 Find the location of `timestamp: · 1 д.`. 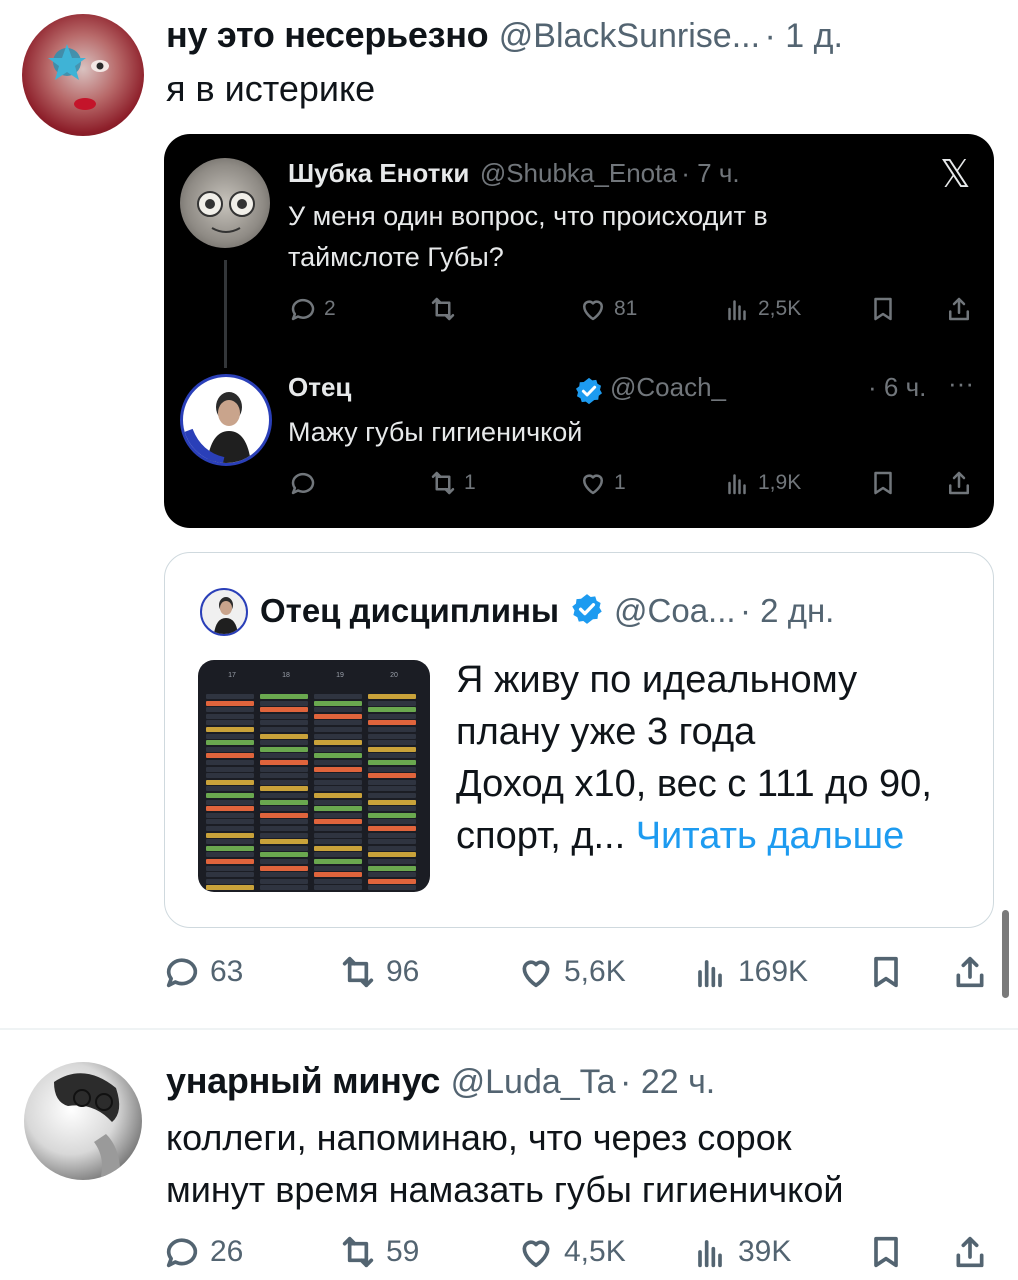

timestamp: · 1 д. is located at coordinates (804, 36).